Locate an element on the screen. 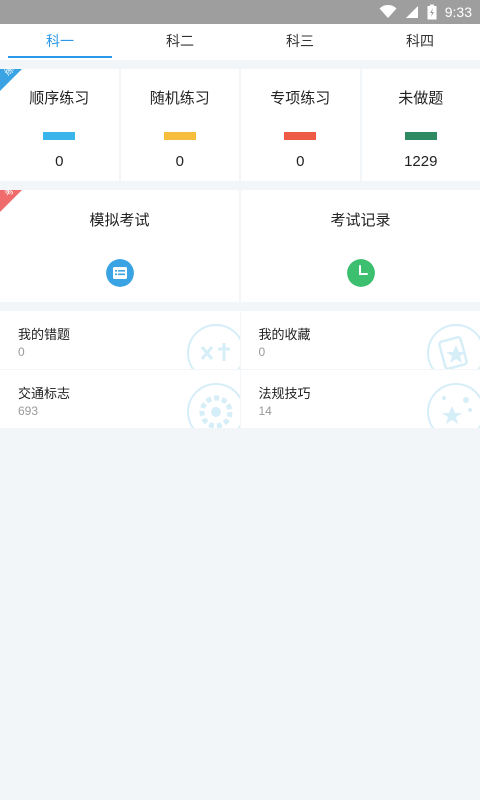 This screenshot has height=800, width=480. exam-section: 考 模拟考试 考试记录 is located at coordinates (240, 244).